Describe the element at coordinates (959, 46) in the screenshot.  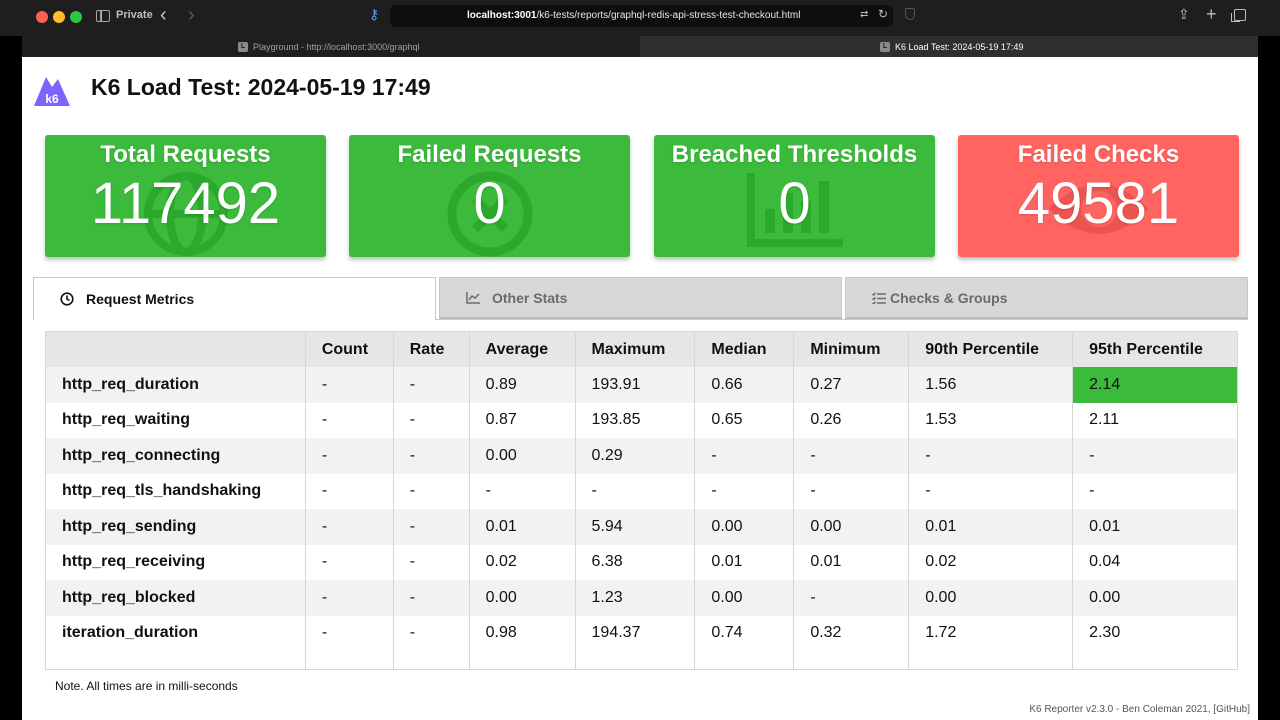
I see `browser-tab-title: K6 Load Test: 2024-05-19 17:49` at that location.